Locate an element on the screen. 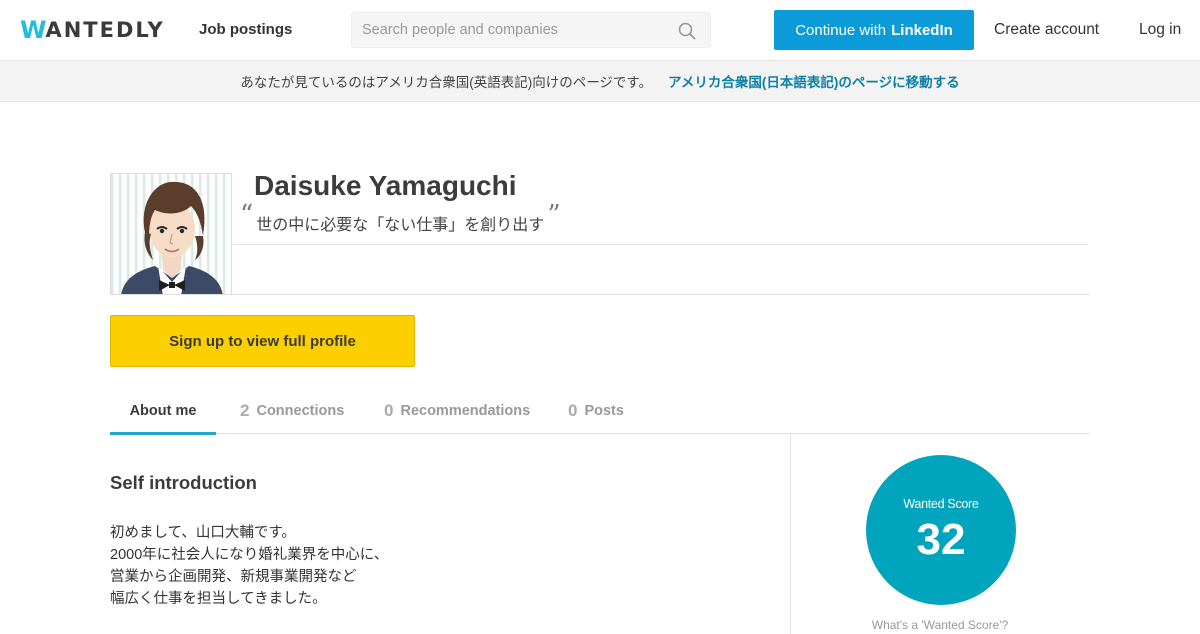 Image resolution: width=1200 pixels, height=634 pixels. intro-line: 幅広く仕事を担当してきました。 is located at coordinates (218, 599).